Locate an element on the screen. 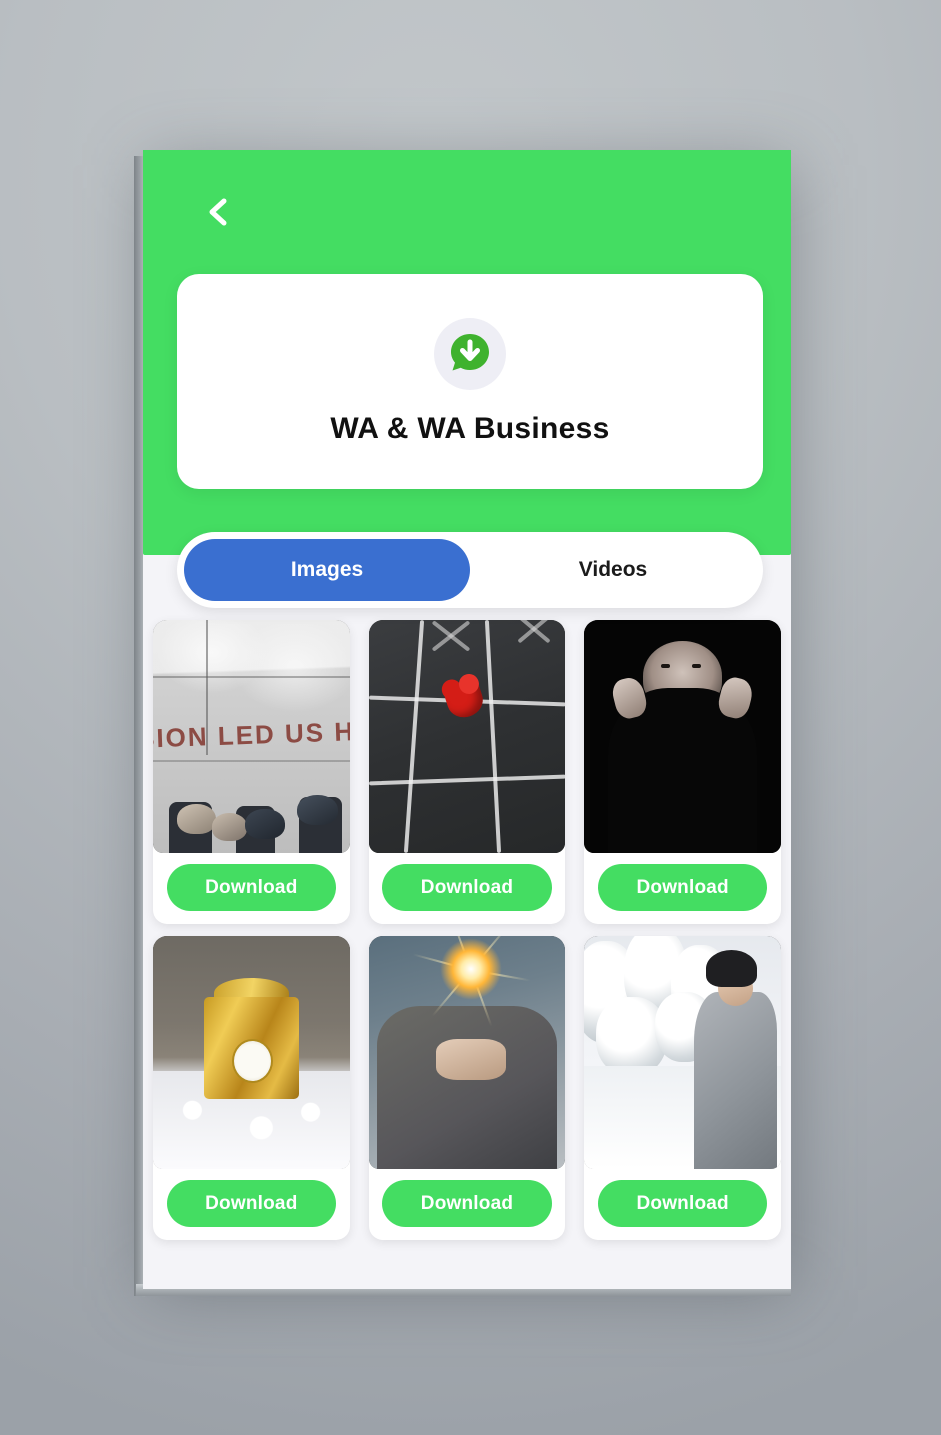  chevron-left-icon is located at coordinates (218, 212).